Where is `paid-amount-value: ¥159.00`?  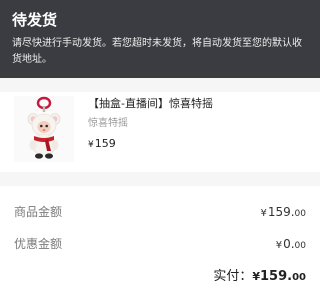
paid-amount-value: ¥159.00 is located at coordinates (279, 276).